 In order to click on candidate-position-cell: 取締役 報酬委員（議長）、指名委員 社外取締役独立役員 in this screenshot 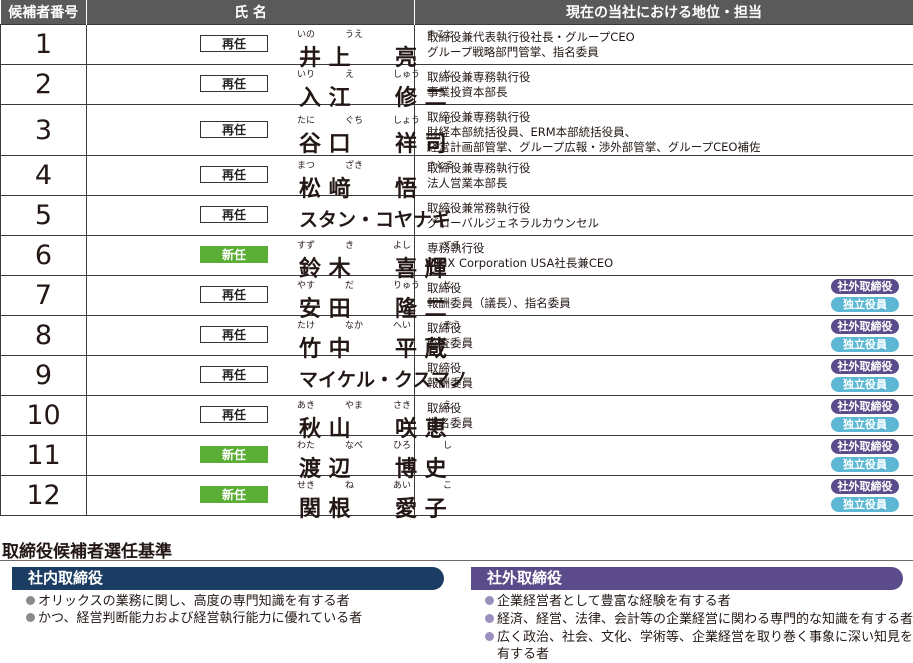, I will do `click(663, 295)`.